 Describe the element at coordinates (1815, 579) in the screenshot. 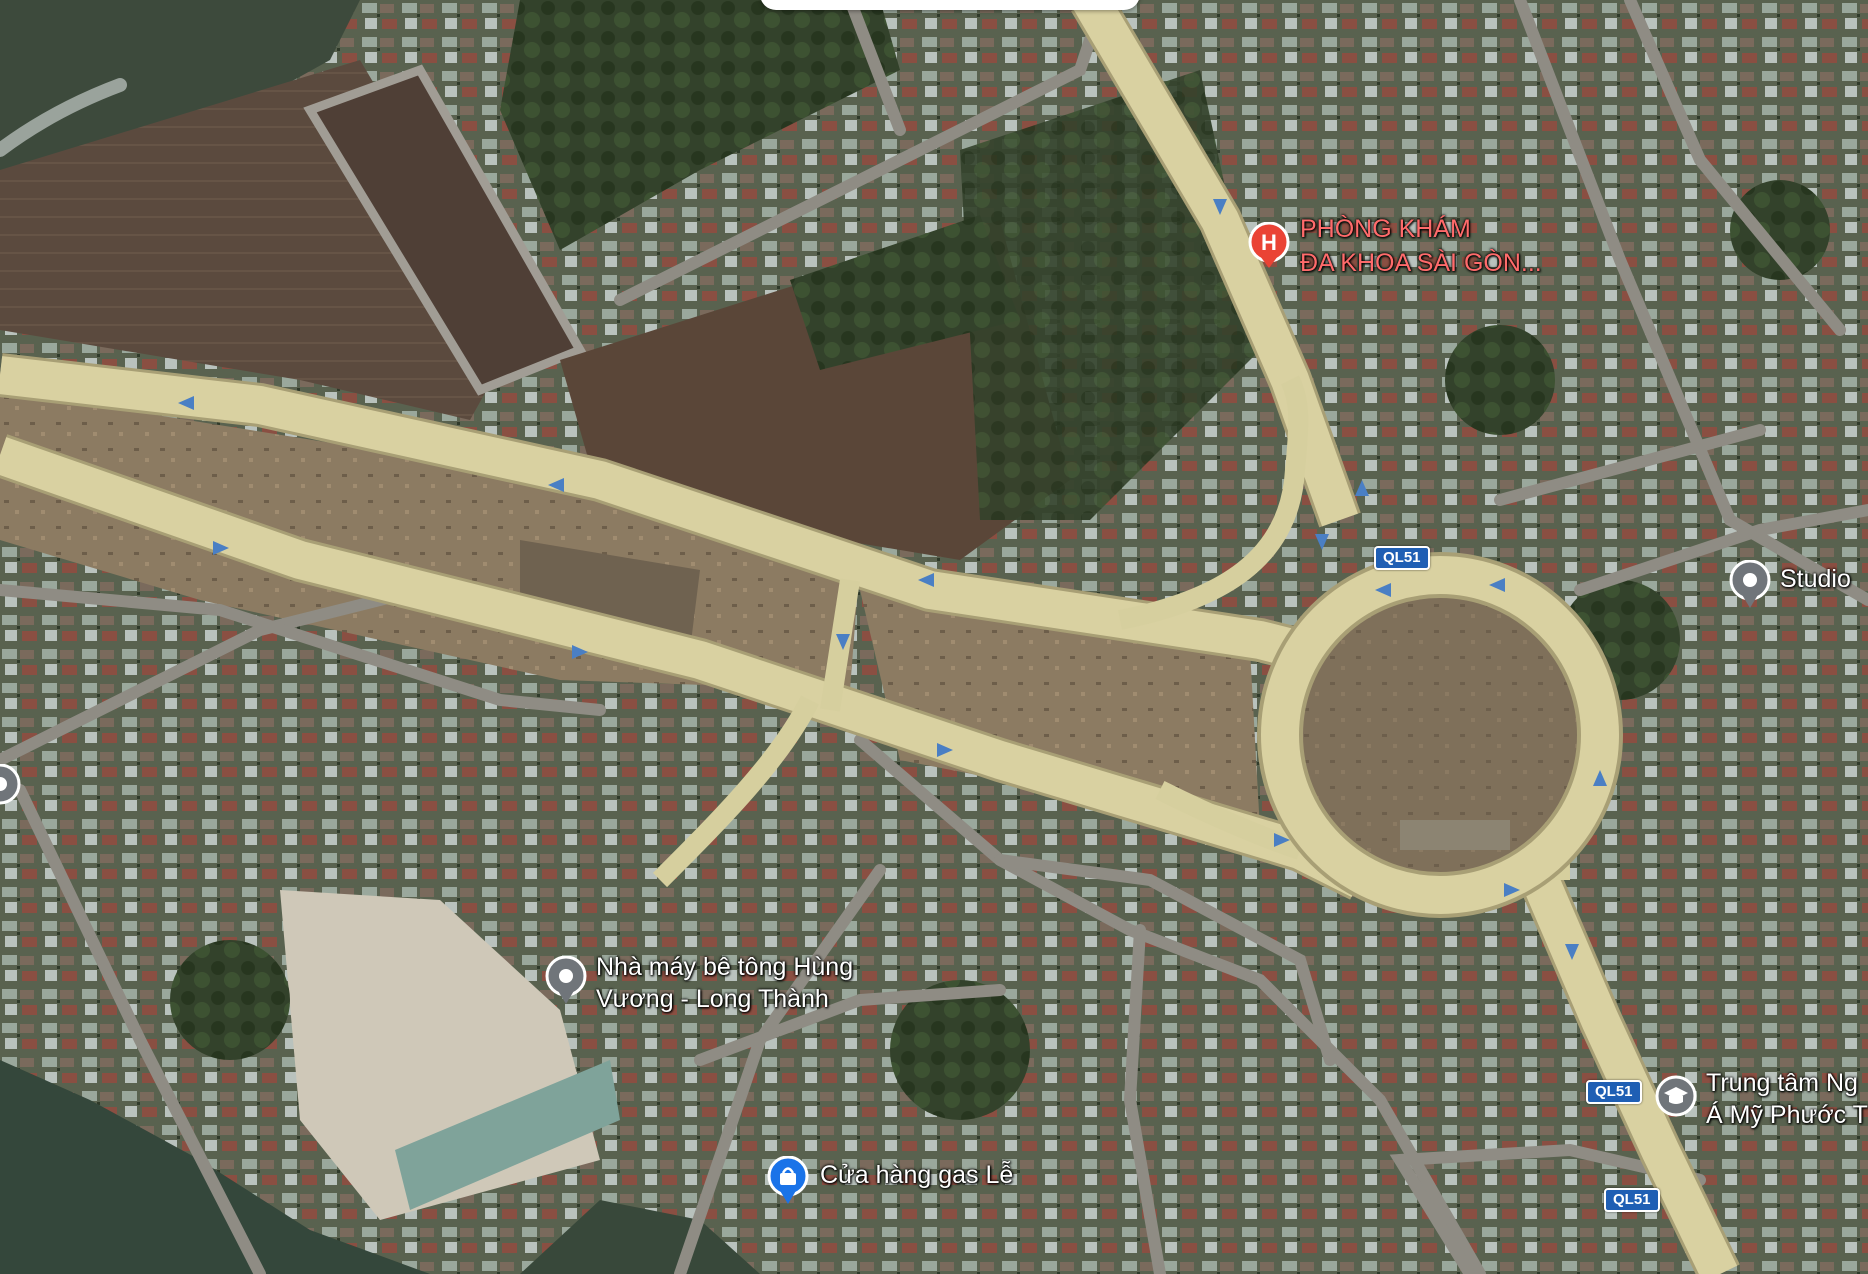

I see `studio-label: Studio` at that location.